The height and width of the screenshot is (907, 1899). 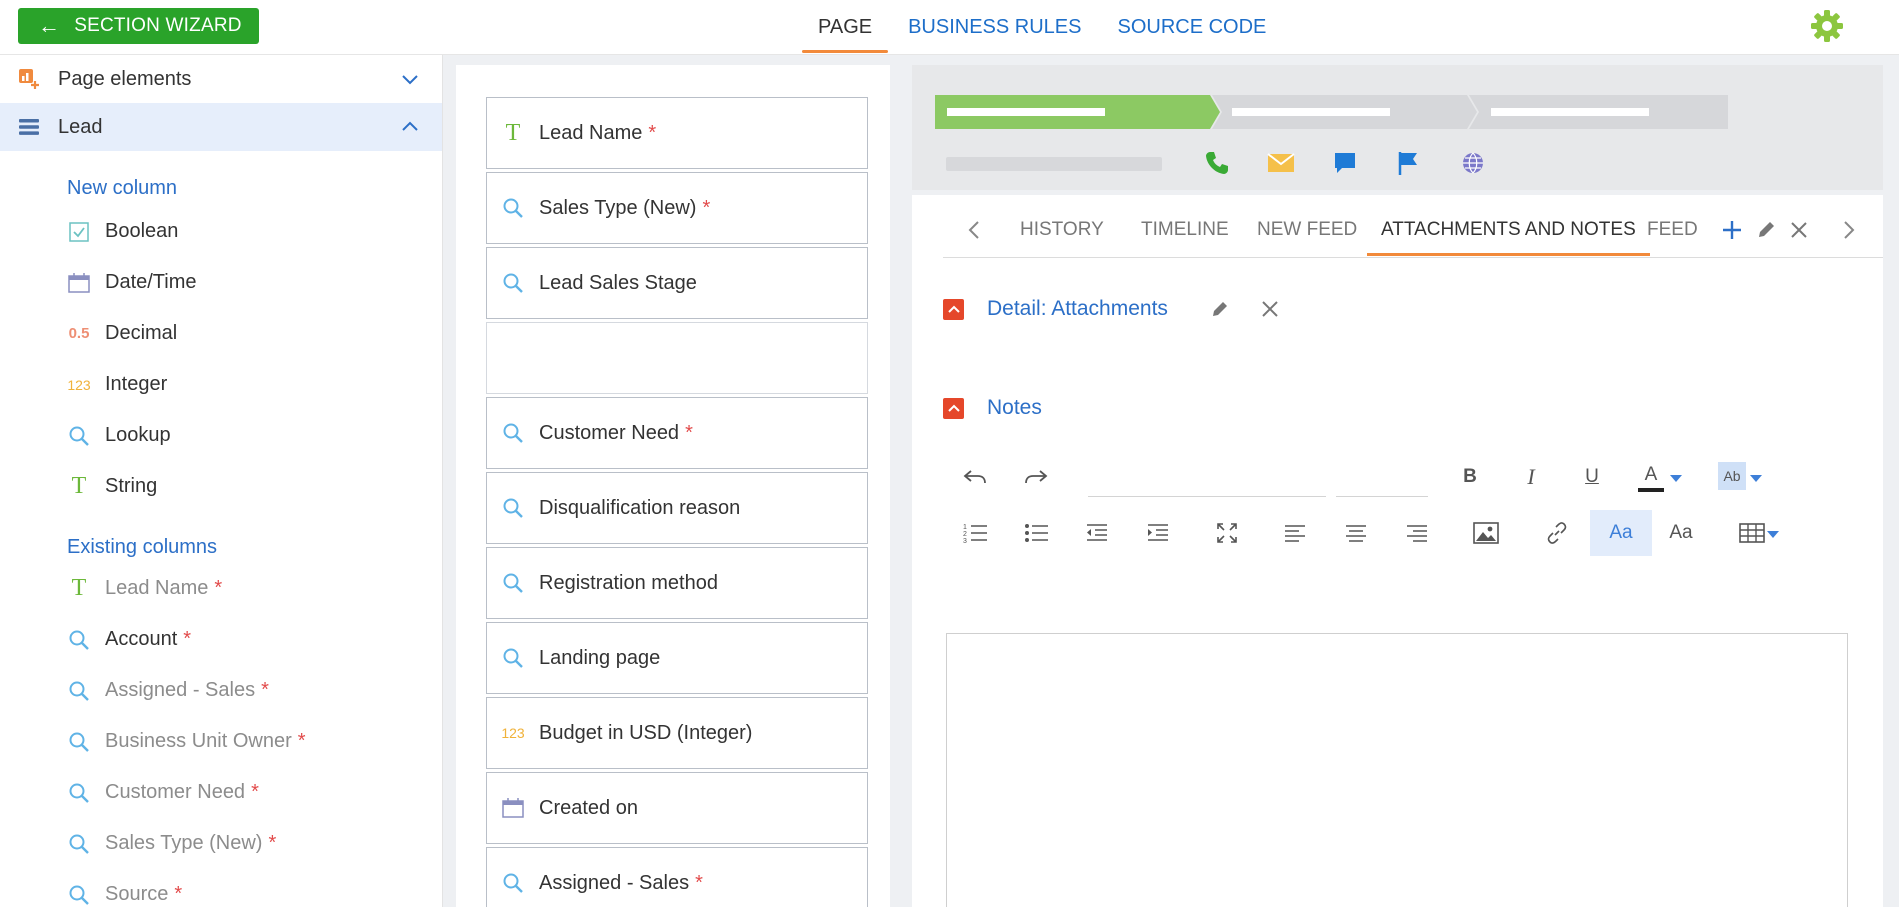 I want to click on field-registration-method: Registration method, so click(x=677, y=583).